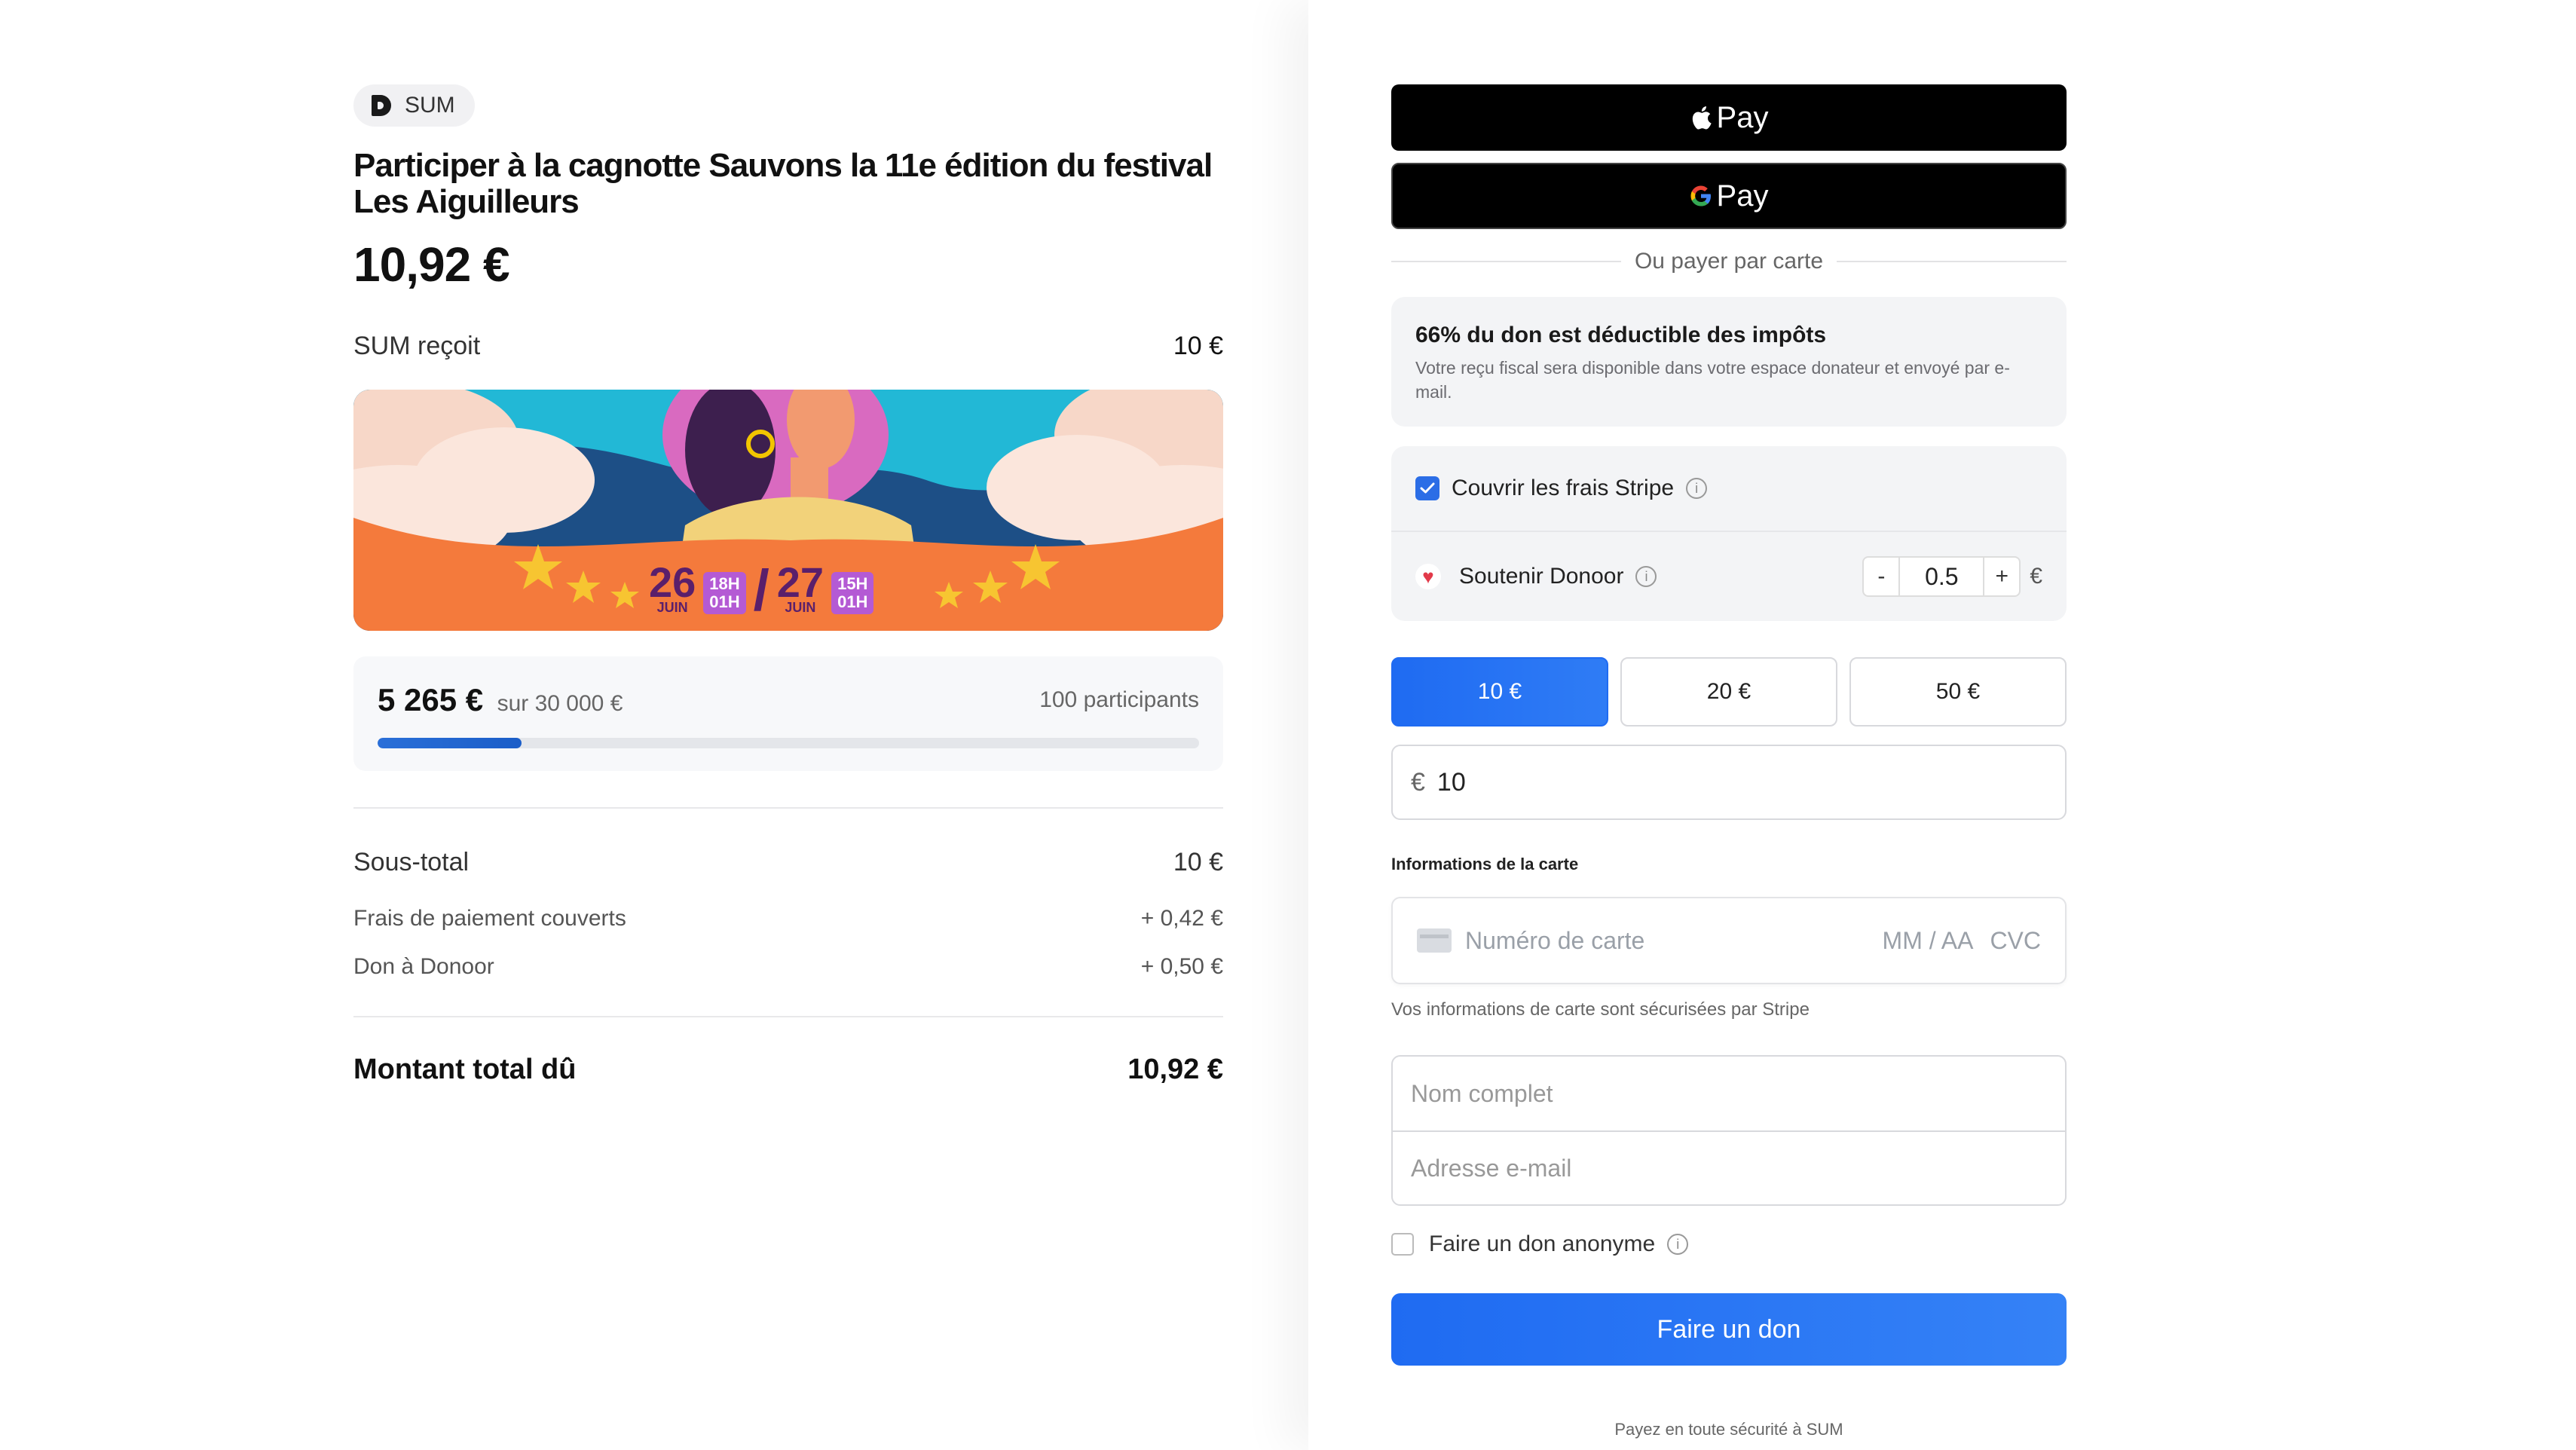 Image resolution: width=2576 pixels, height=1450 pixels. Describe the element at coordinates (1485, 864) in the screenshot. I see `card-info-label: Informations de la carte` at that location.